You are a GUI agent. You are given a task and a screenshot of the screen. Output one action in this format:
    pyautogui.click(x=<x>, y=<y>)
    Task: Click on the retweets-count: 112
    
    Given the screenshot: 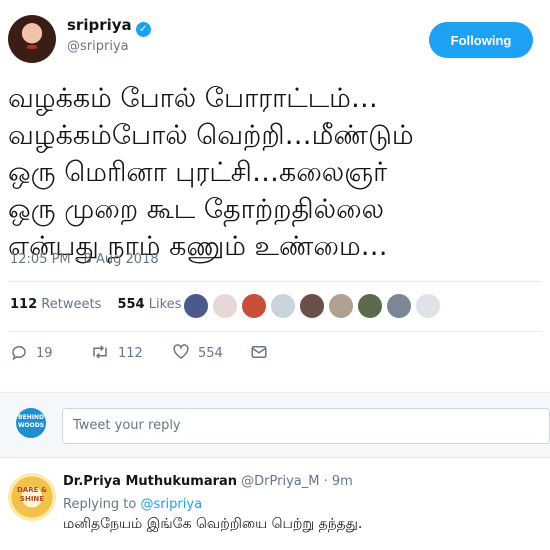 What is the action you would take?
    pyautogui.click(x=24, y=304)
    